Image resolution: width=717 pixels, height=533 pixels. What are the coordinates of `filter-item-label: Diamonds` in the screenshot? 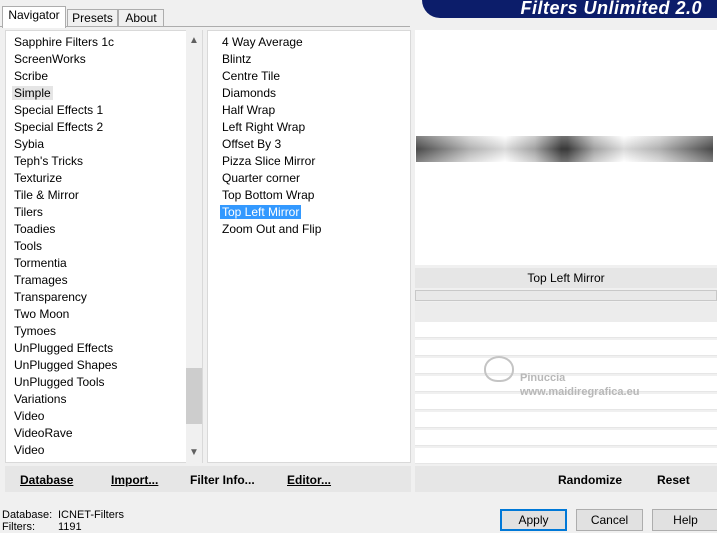 It's located at (249, 93).